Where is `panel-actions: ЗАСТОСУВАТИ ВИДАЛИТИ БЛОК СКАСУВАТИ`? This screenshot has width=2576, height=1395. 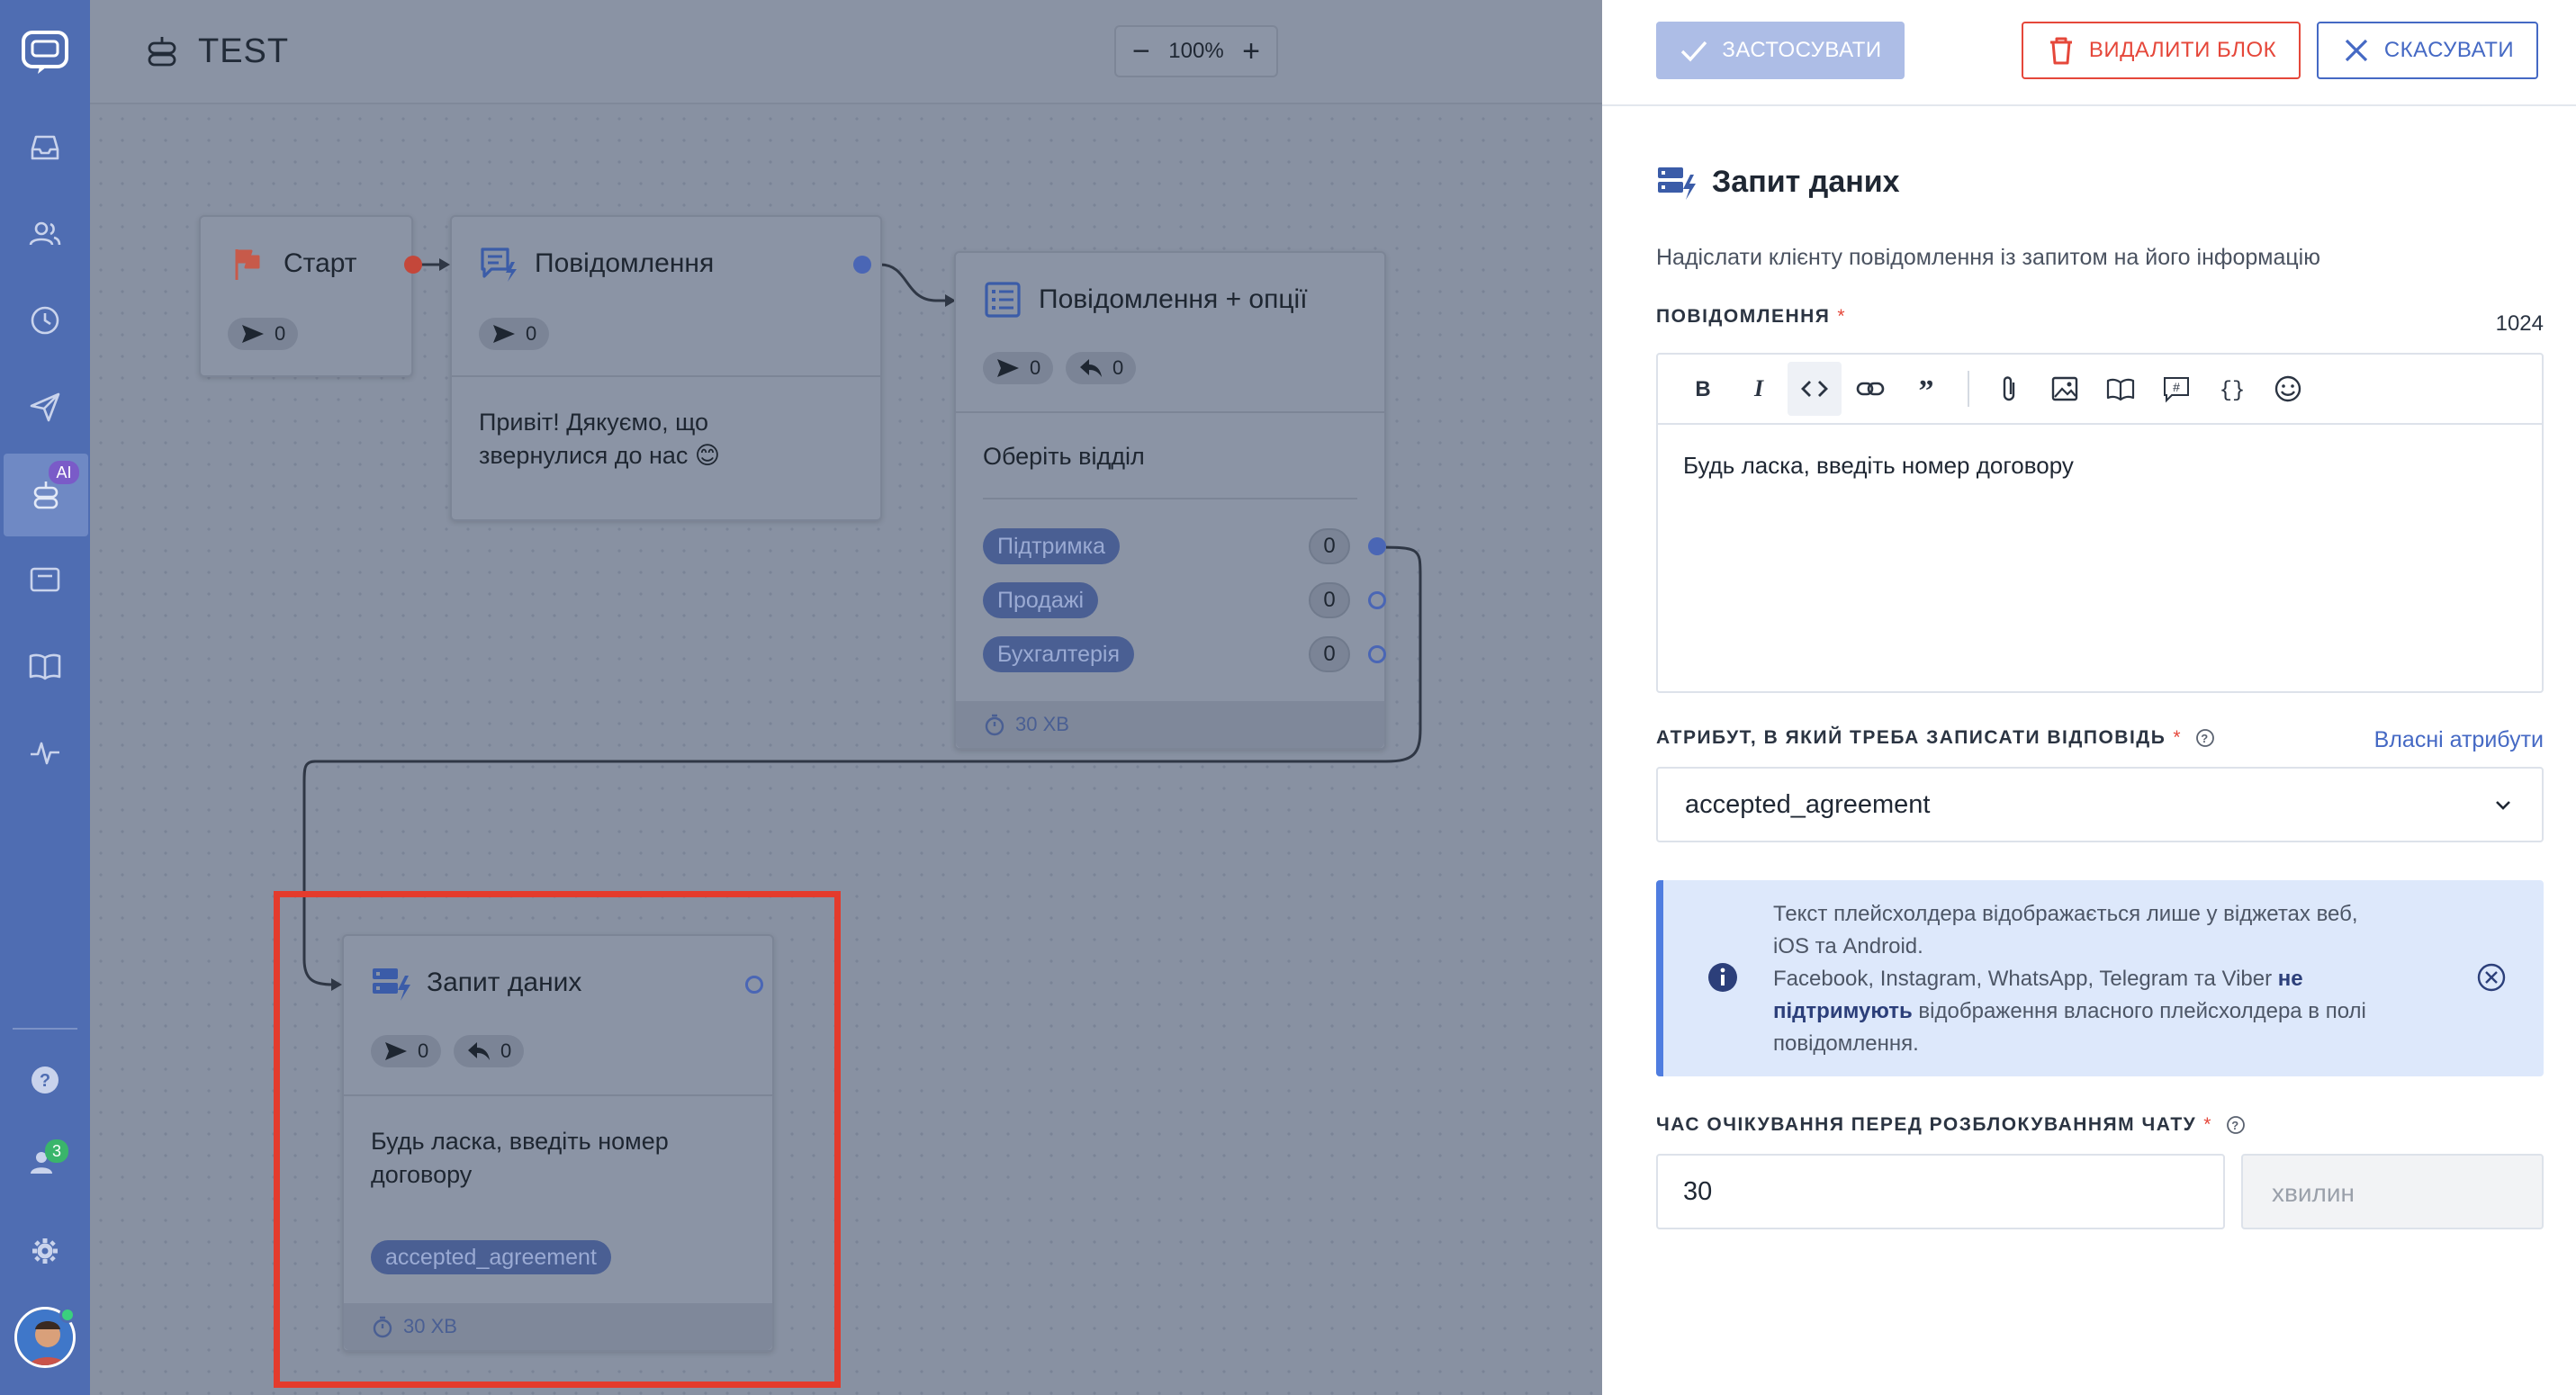
panel-actions: ЗАСТОСУВАТИ ВИДАЛИТИ БЛОК СКАСУВАТИ is located at coordinates (2089, 53).